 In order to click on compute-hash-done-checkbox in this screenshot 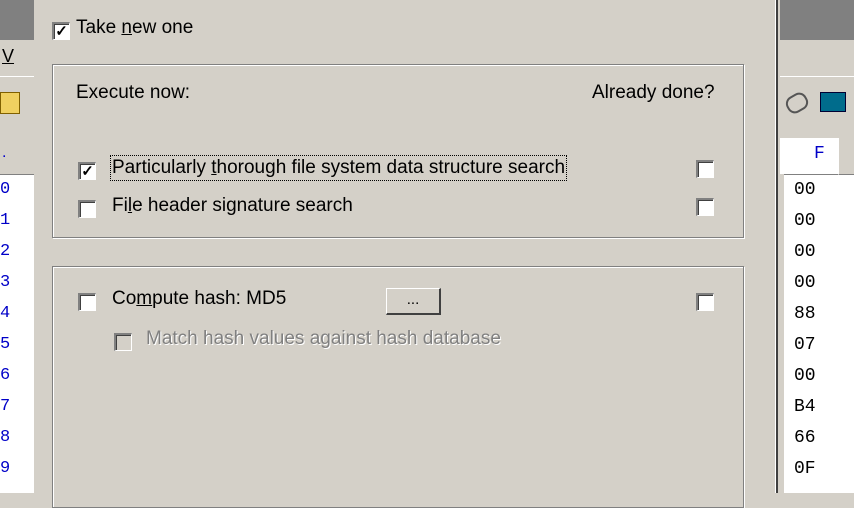, I will do `click(705, 302)`.